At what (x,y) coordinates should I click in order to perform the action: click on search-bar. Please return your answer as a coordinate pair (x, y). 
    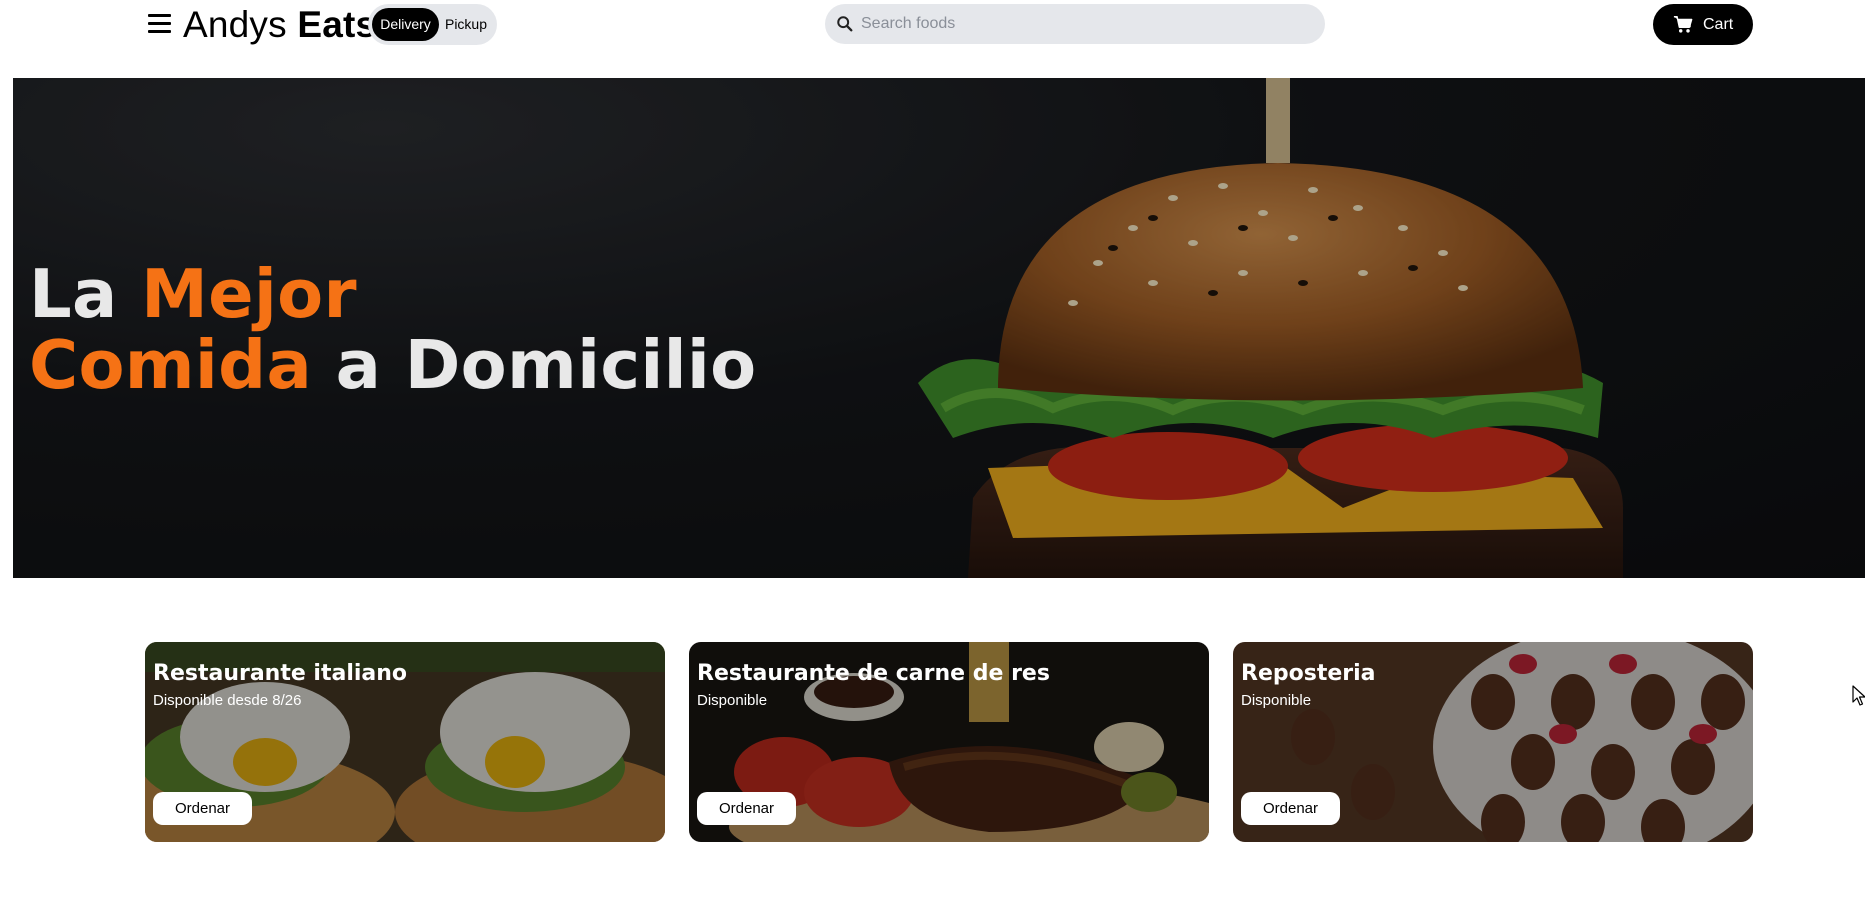
    Looking at the image, I should click on (1075, 24).